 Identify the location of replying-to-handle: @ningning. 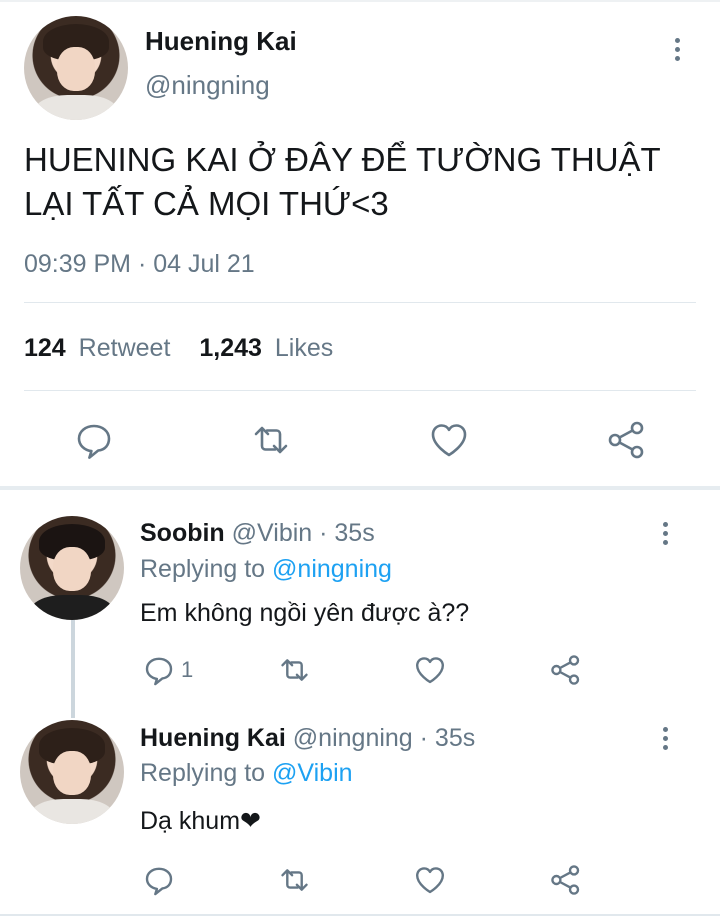
(332, 569).